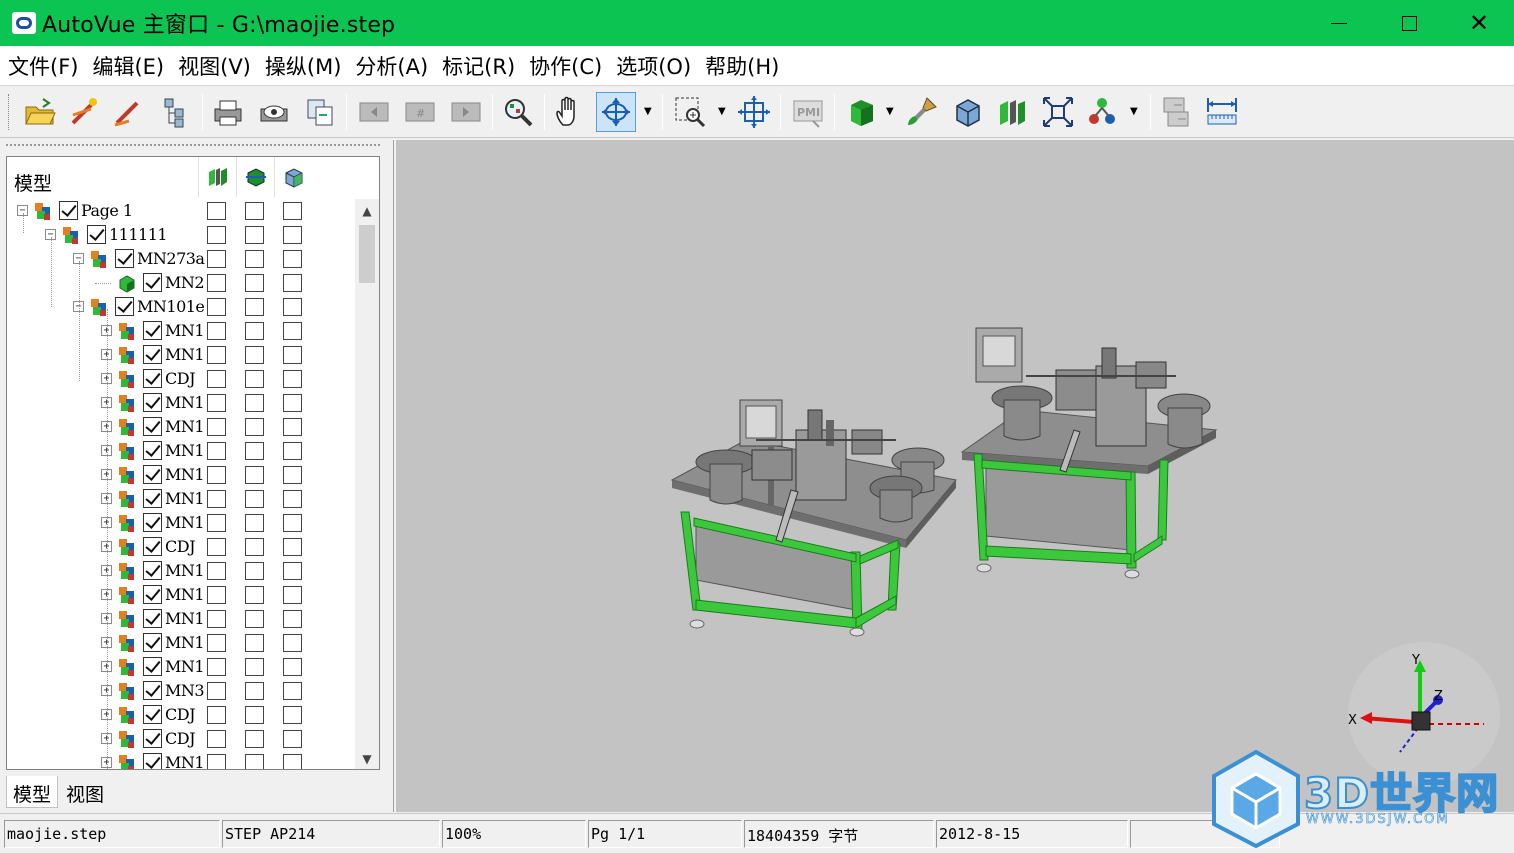 This screenshot has height=853, width=1514. I want to click on node-label: MN3, so click(185, 690).